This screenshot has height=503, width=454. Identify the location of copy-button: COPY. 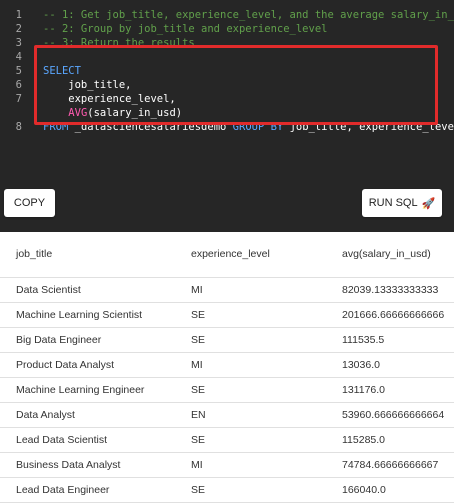
(29, 203).